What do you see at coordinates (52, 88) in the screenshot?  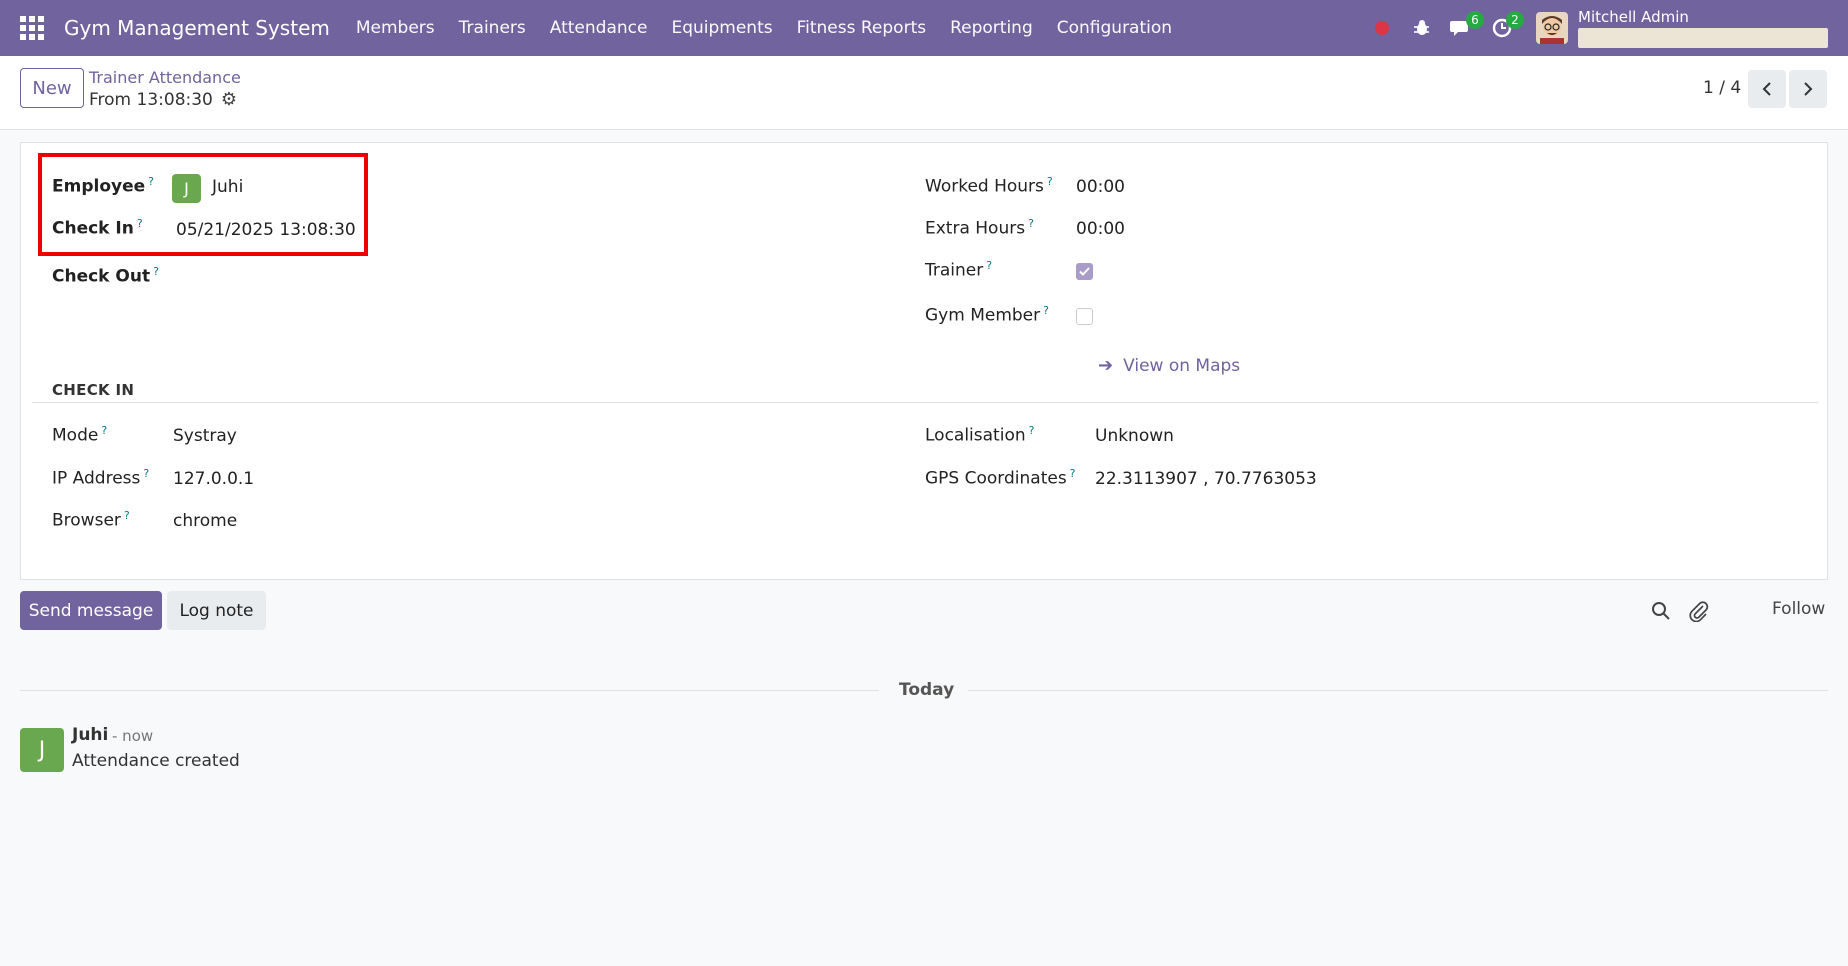 I see `new-button: New` at bounding box center [52, 88].